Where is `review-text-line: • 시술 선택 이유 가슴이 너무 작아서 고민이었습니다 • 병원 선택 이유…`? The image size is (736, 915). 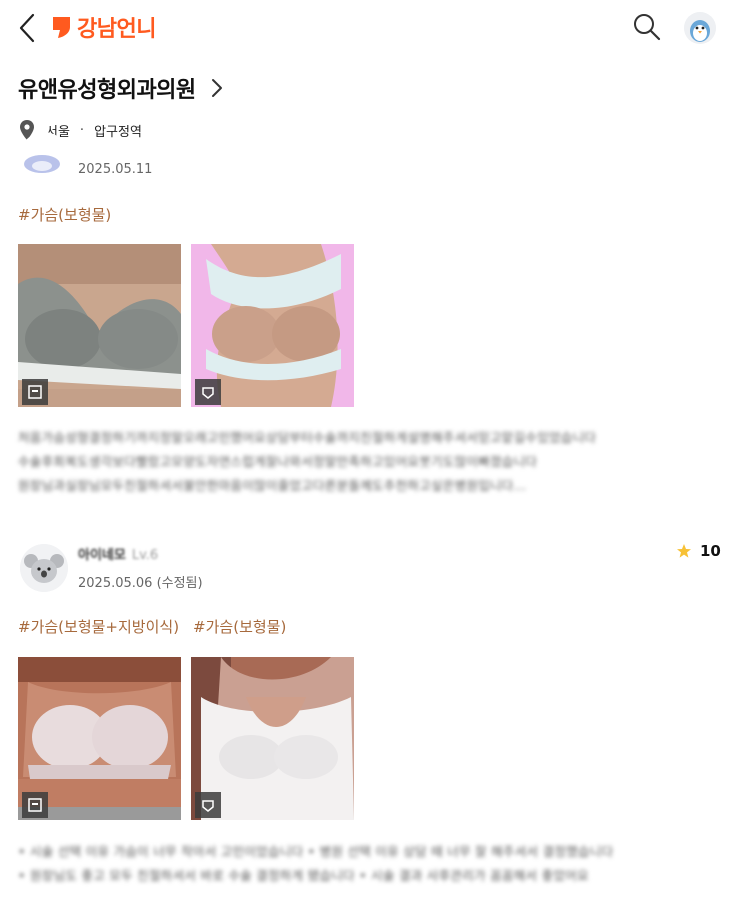
review-text-line: • 시술 선택 이유 가슴이 너무 작아서 고민이었습니다 • 병원 선택 이유… is located at coordinates (316, 851).